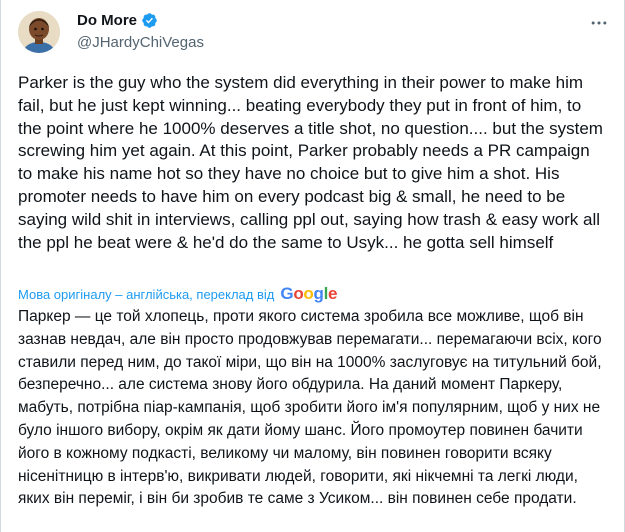  I want to click on author-handle: @JHardyChiVegas, so click(140, 42).